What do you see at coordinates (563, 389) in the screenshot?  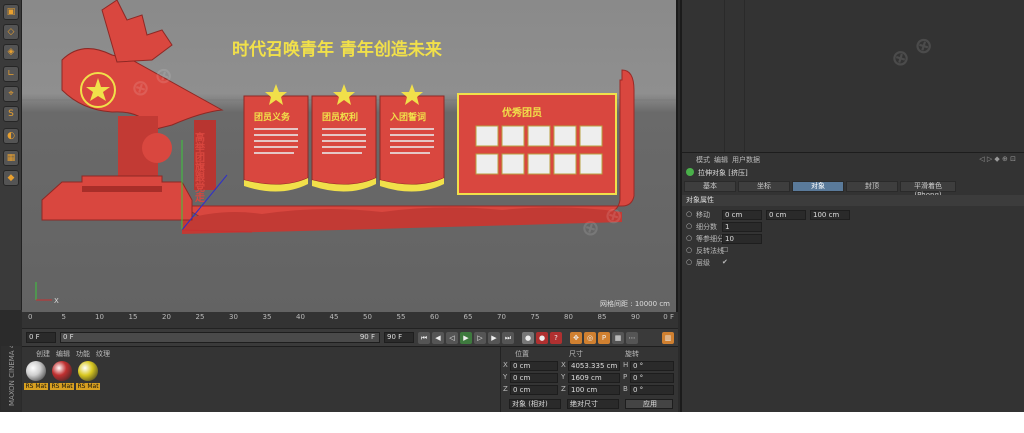 I see `size-axis-label: Z` at bounding box center [563, 389].